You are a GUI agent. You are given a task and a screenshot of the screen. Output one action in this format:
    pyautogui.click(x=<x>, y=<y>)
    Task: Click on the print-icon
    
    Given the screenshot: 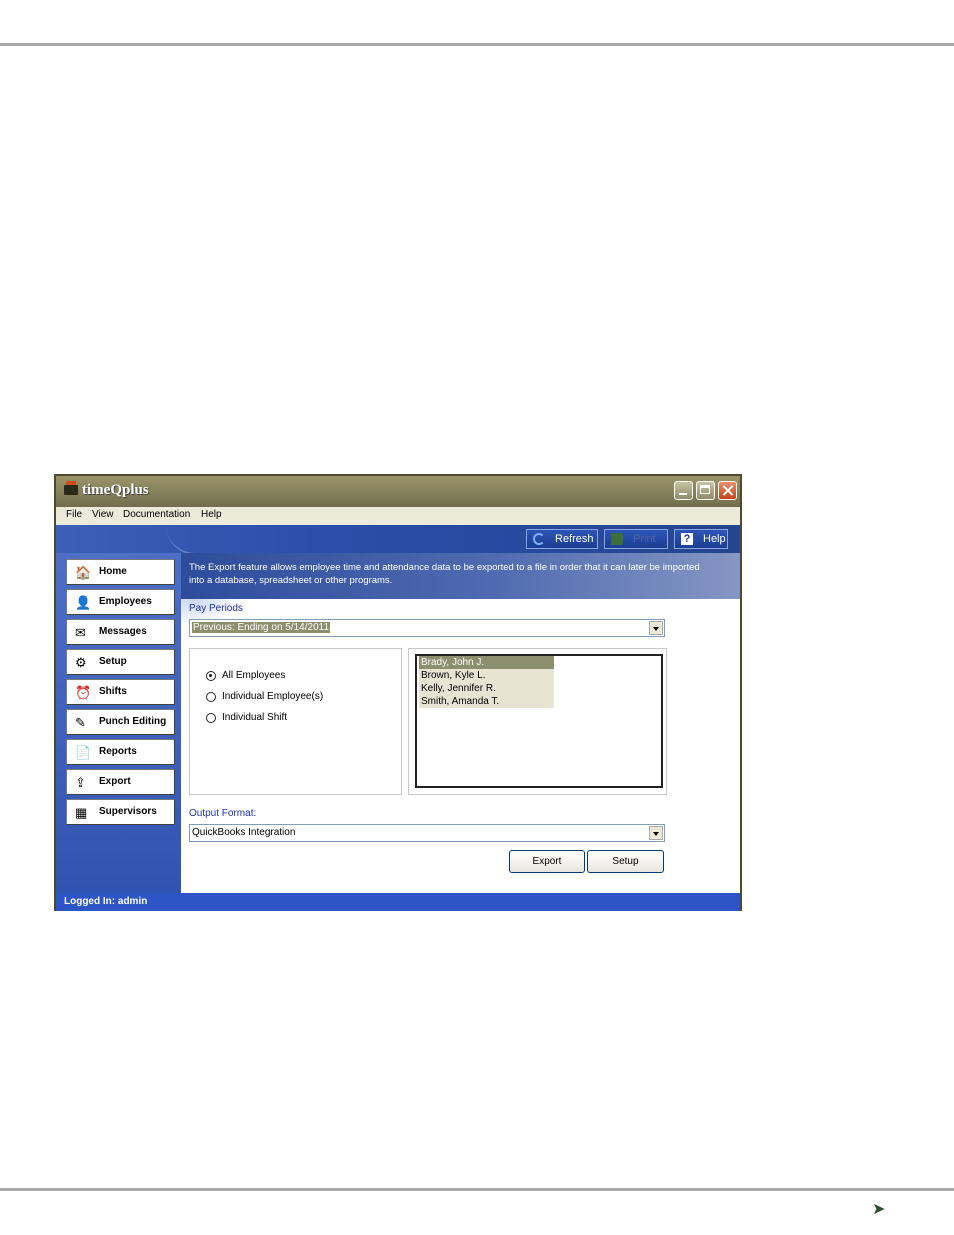 What is the action you would take?
    pyautogui.click(x=617, y=539)
    